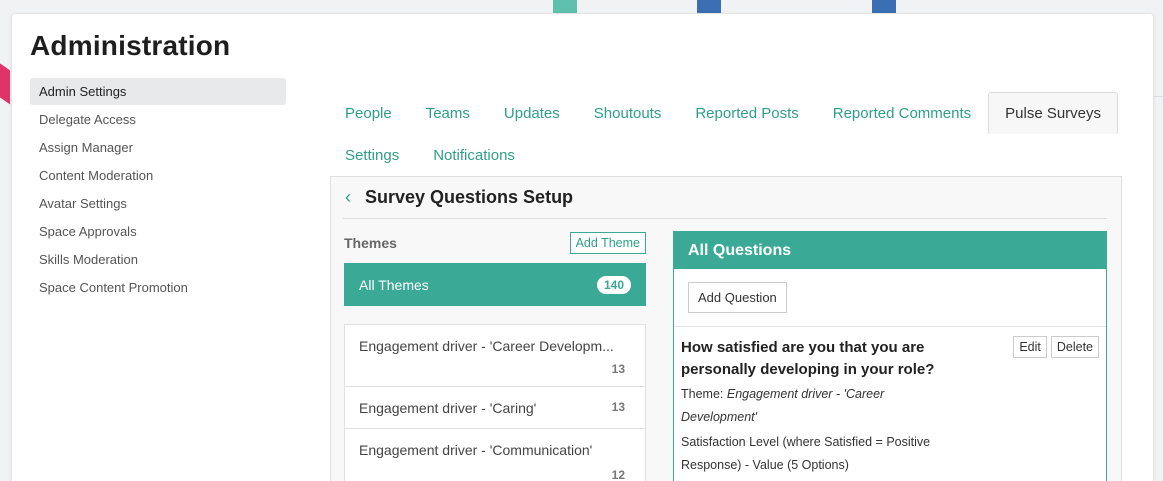  What do you see at coordinates (469, 197) in the screenshot?
I see `content-title: Survey Questions Setup` at bounding box center [469, 197].